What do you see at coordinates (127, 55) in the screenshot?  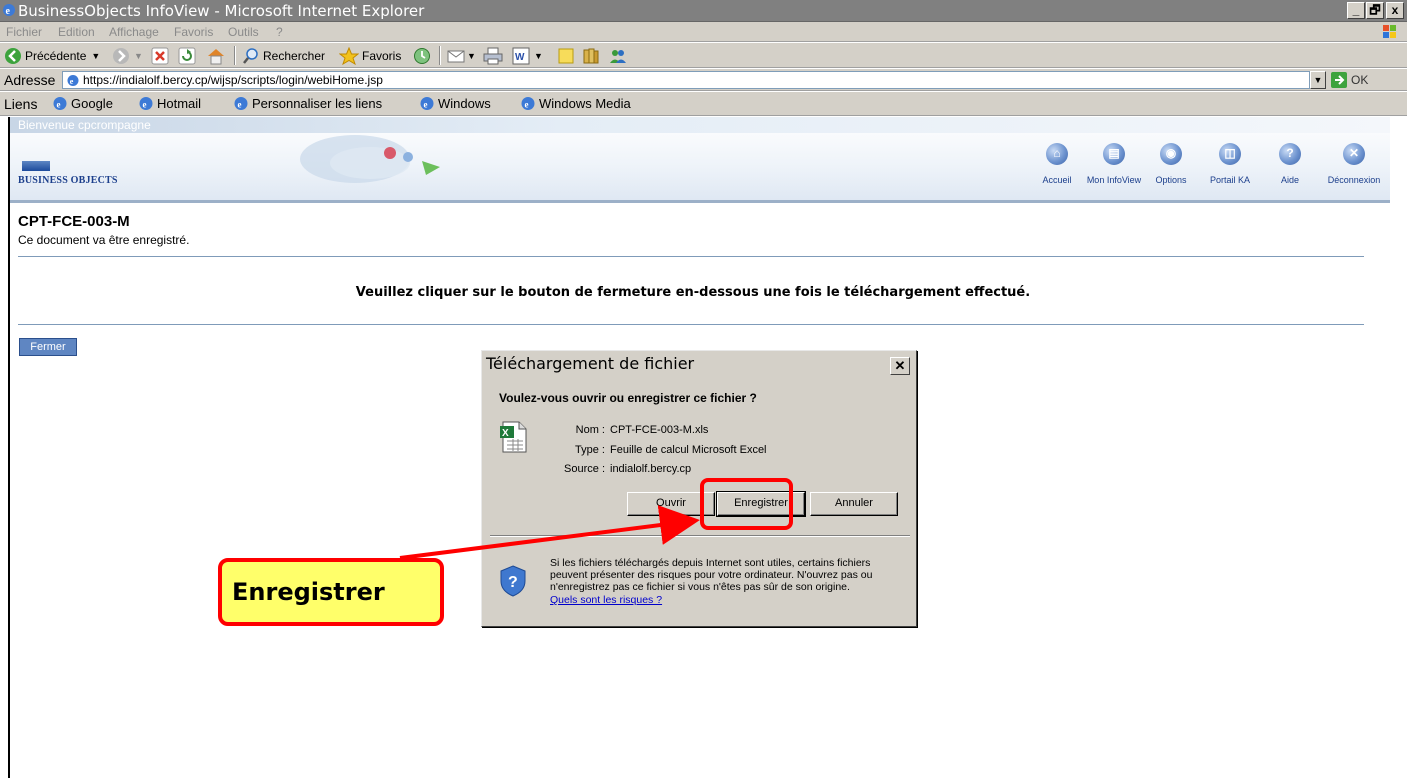 I see `forward-button: ▼` at bounding box center [127, 55].